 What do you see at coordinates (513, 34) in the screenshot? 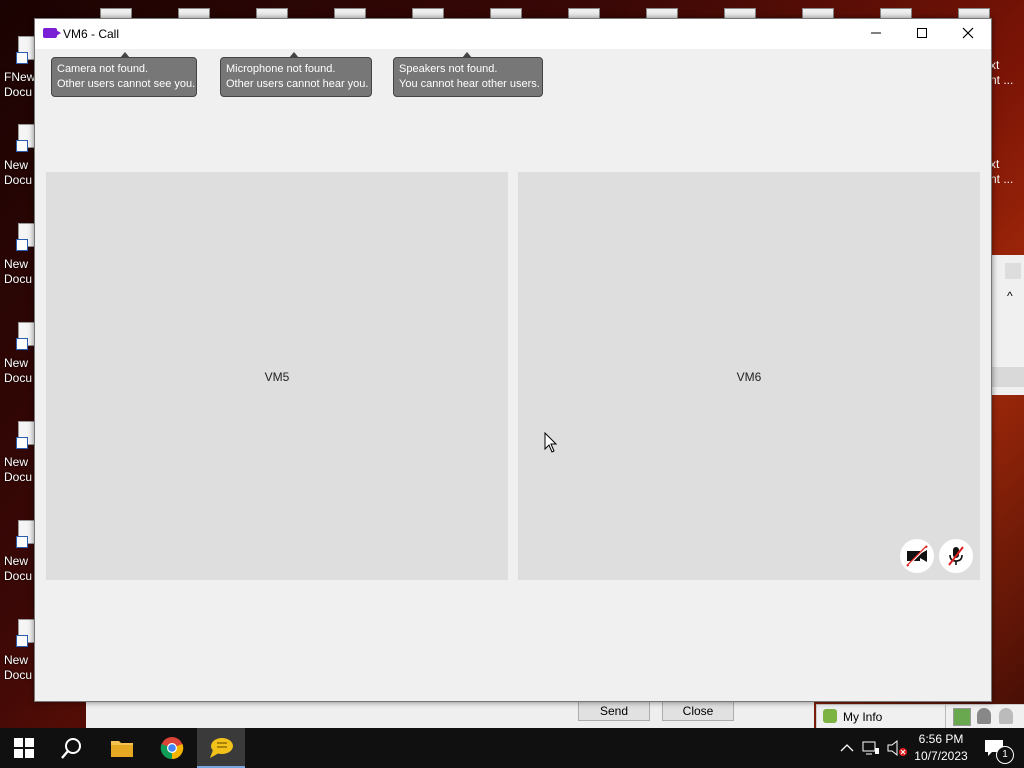
I see `title-bar: VM6 - Call` at bounding box center [513, 34].